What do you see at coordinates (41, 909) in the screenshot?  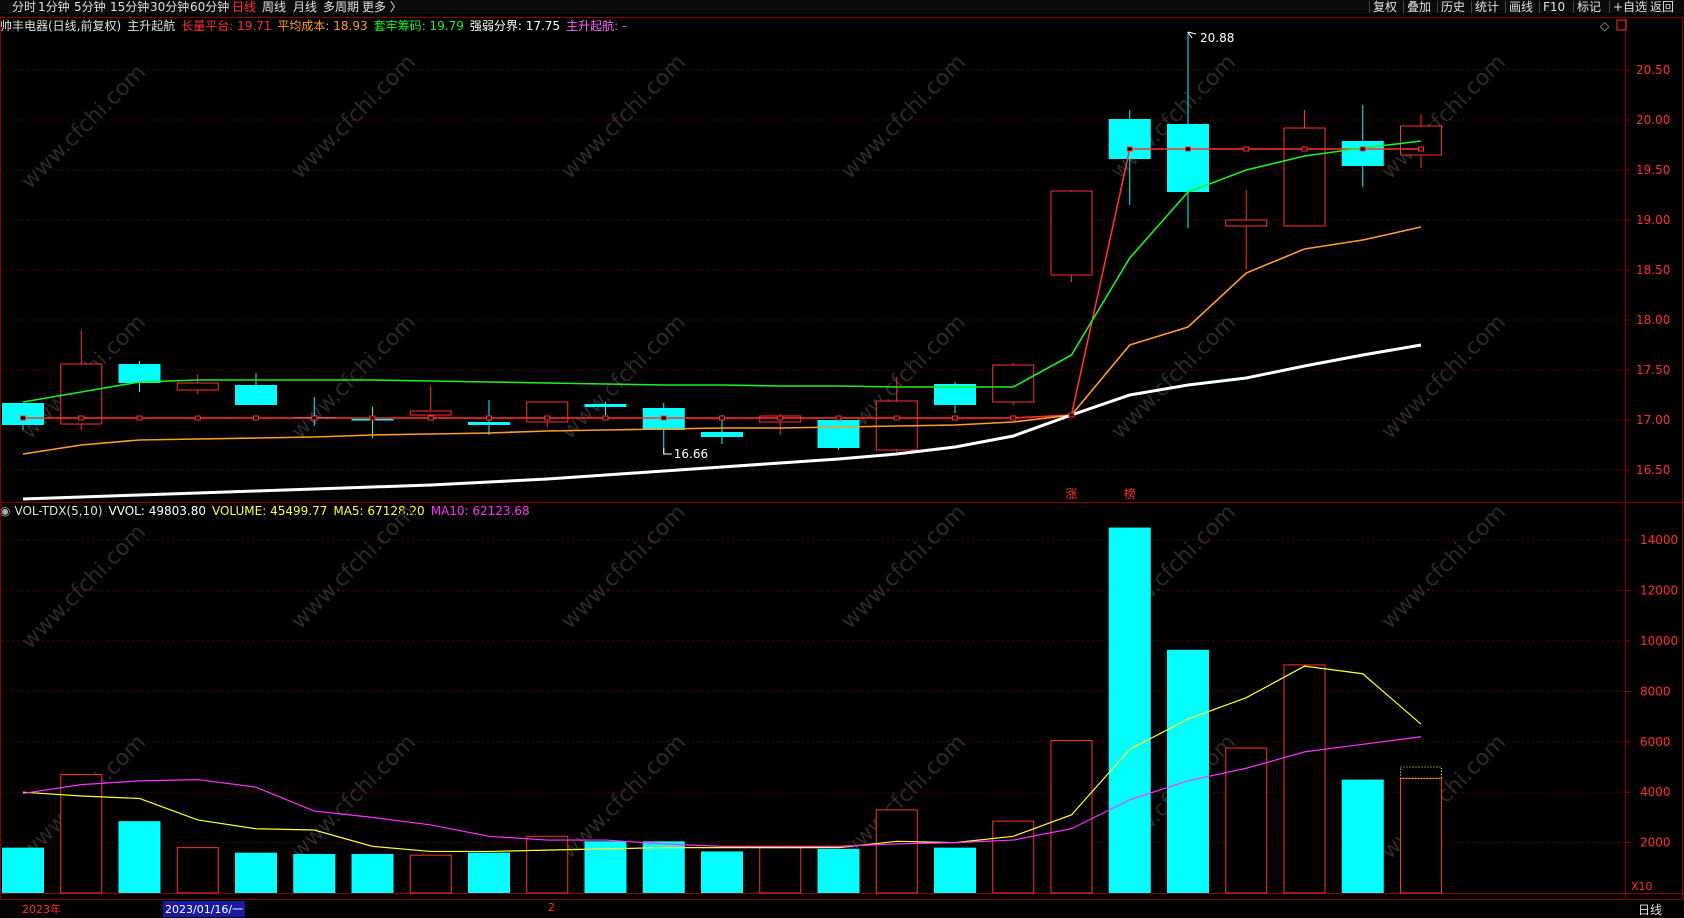 I see `date-label-0: 2023年` at bounding box center [41, 909].